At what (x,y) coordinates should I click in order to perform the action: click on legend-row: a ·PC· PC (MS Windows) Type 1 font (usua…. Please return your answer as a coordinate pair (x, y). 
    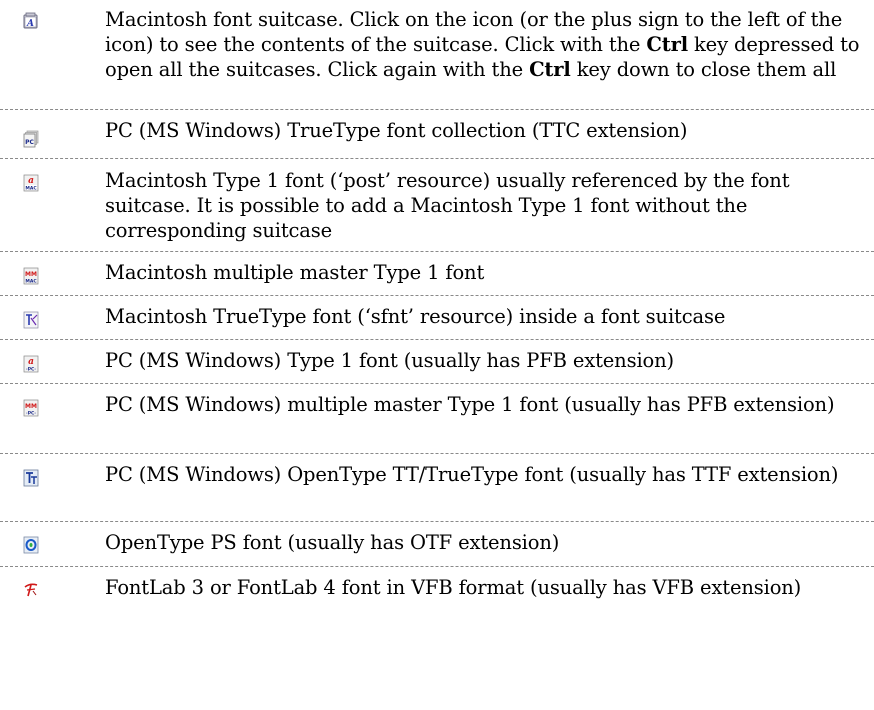
    Looking at the image, I should click on (437, 362).